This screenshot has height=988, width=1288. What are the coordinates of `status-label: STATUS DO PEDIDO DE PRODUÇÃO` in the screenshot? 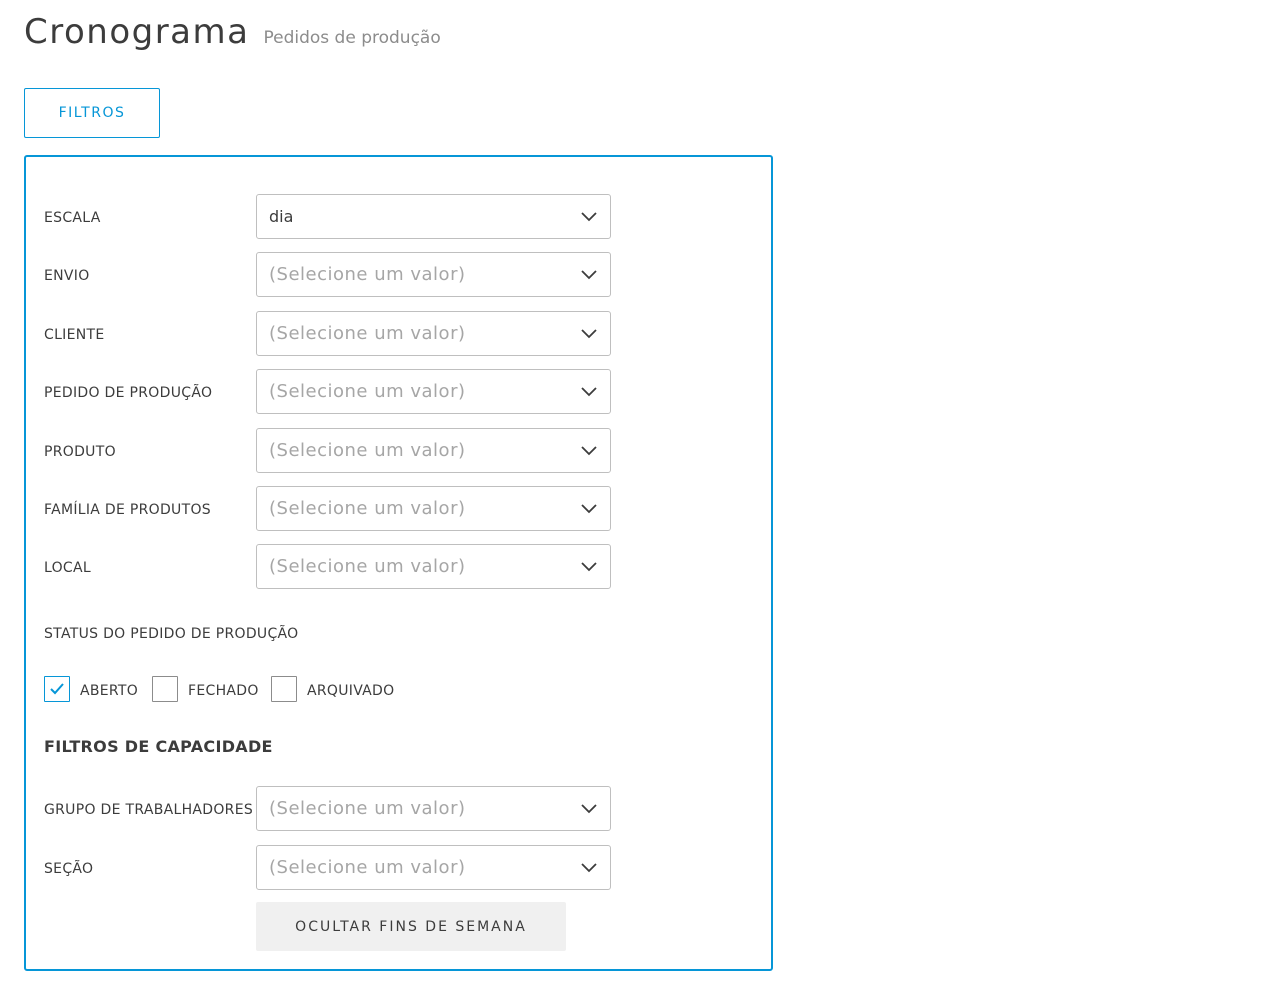 It's located at (171, 634).